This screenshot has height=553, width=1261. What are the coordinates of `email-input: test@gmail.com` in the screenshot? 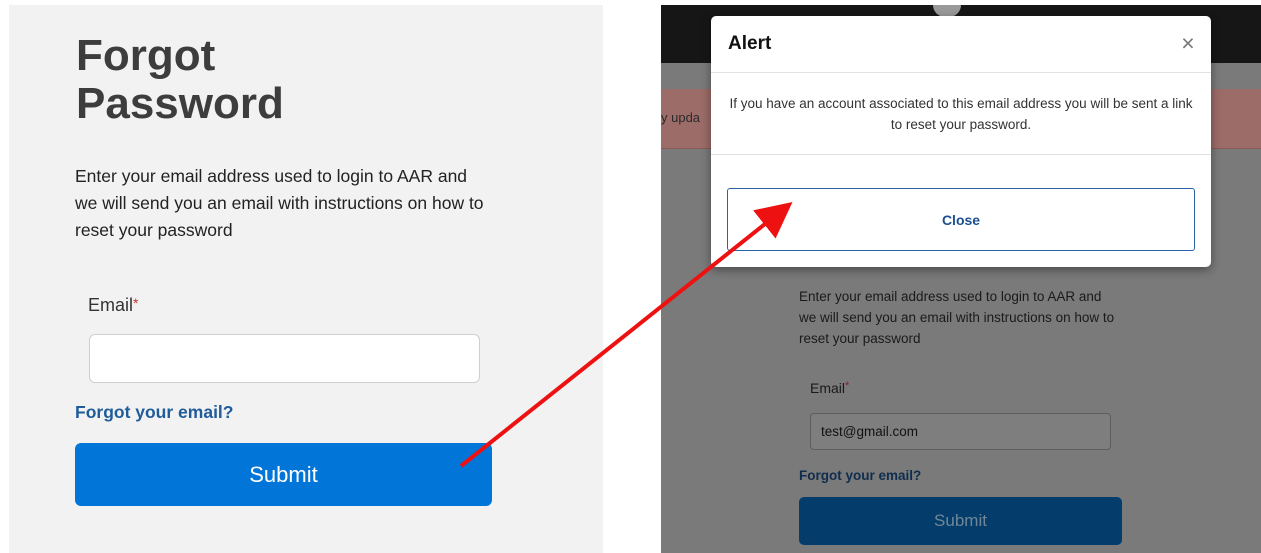 It's located at (960, 431).